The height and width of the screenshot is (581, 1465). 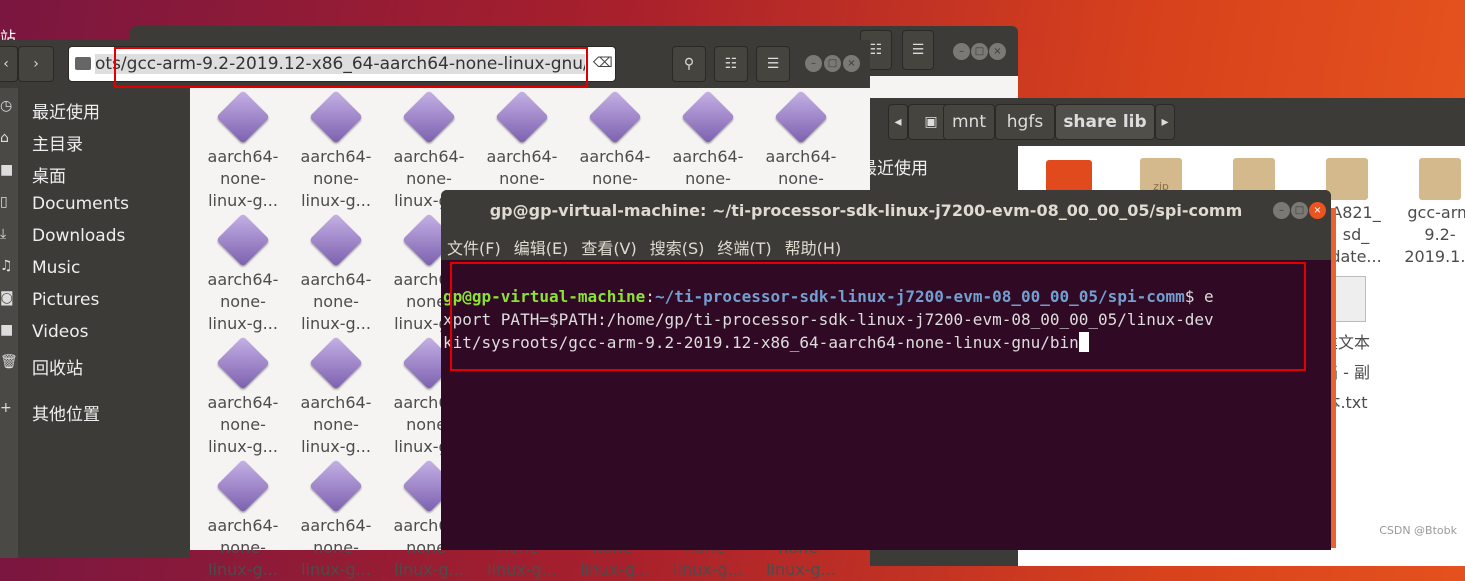 I want to click on path-item-current: share lib, so click(x=1105, y=122).